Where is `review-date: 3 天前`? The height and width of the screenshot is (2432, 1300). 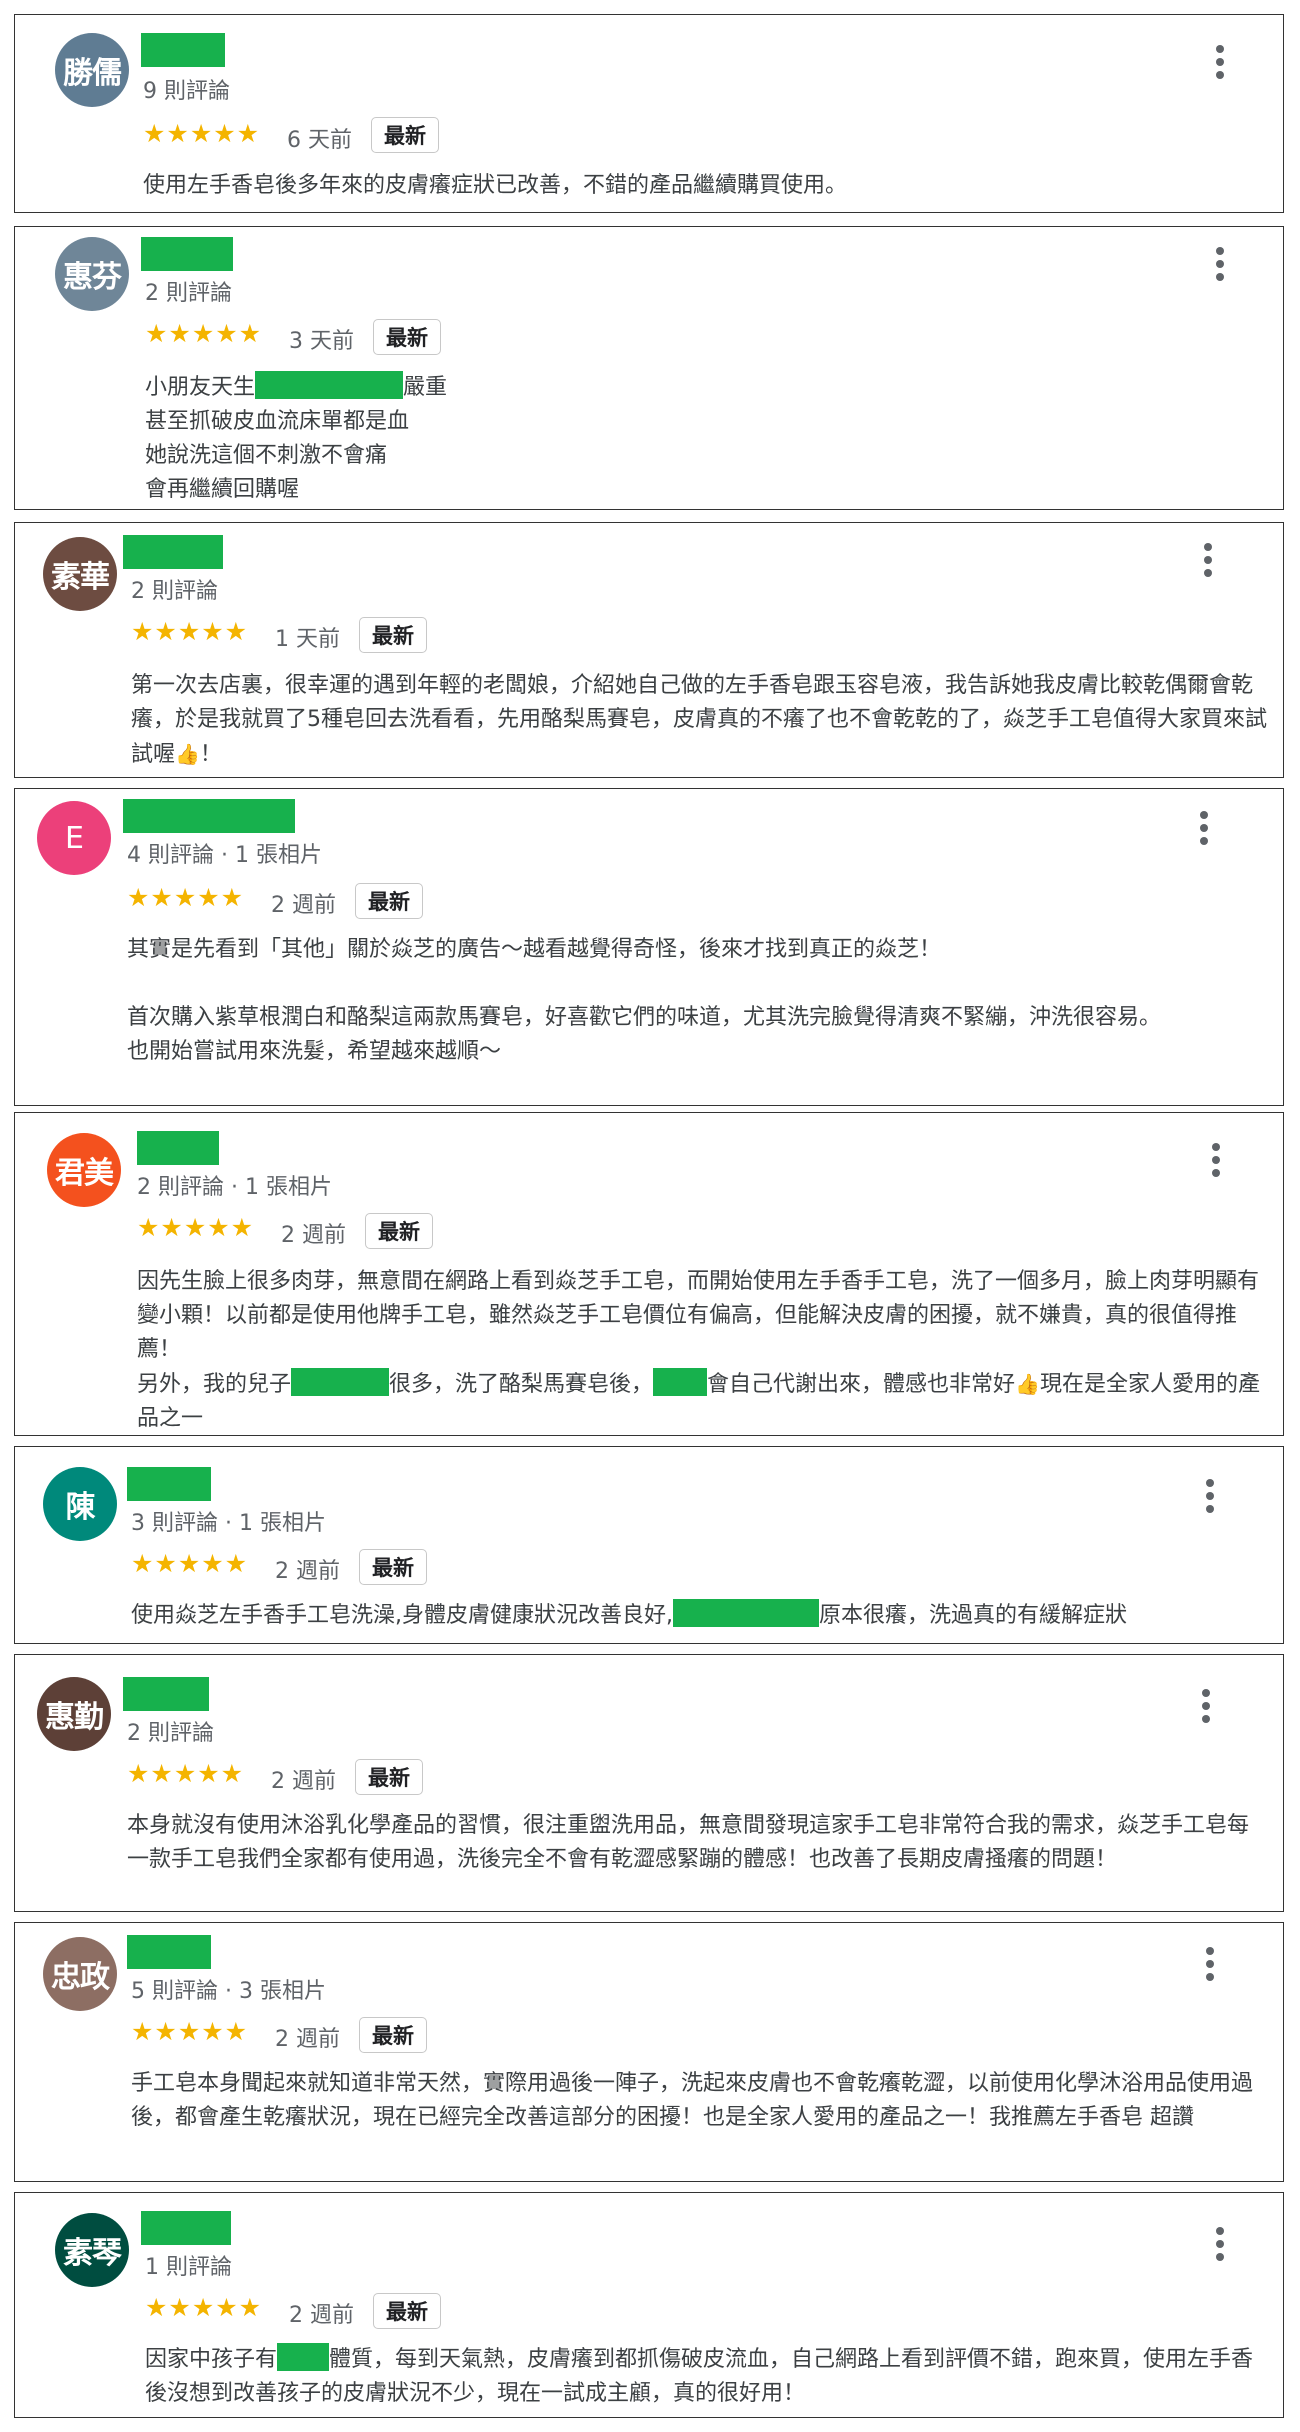 review-date: 3 天前 is located at coordinates (321, 341).